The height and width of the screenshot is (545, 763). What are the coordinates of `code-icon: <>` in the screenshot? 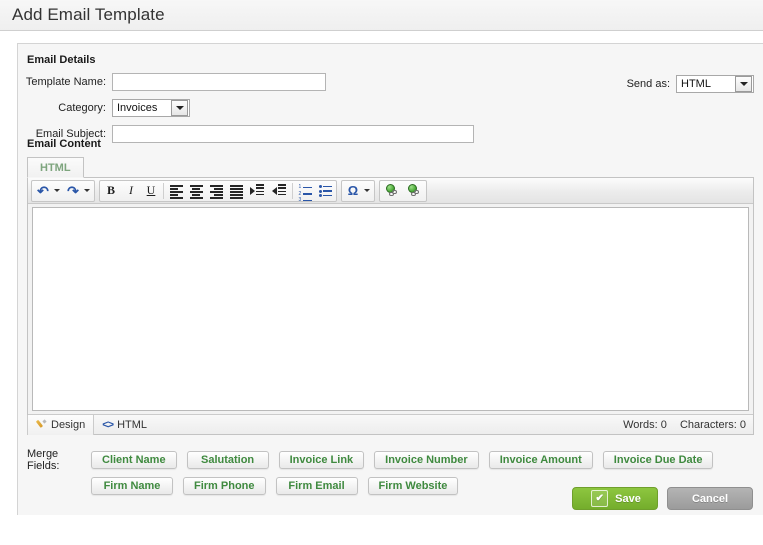 It's located at (108, 424).